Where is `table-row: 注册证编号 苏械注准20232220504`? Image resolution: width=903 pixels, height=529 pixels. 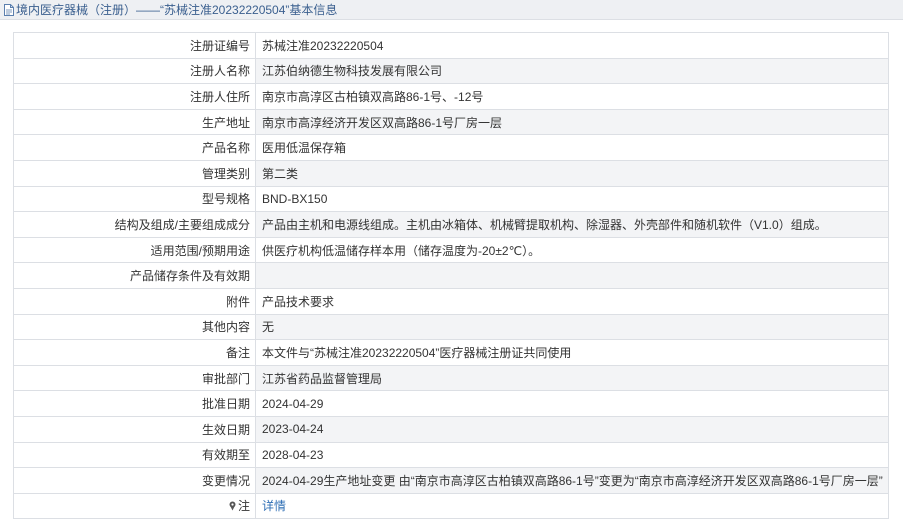 table-row: 注册证编号 苏械注准20232220504 is located at coordinates (451, 45).